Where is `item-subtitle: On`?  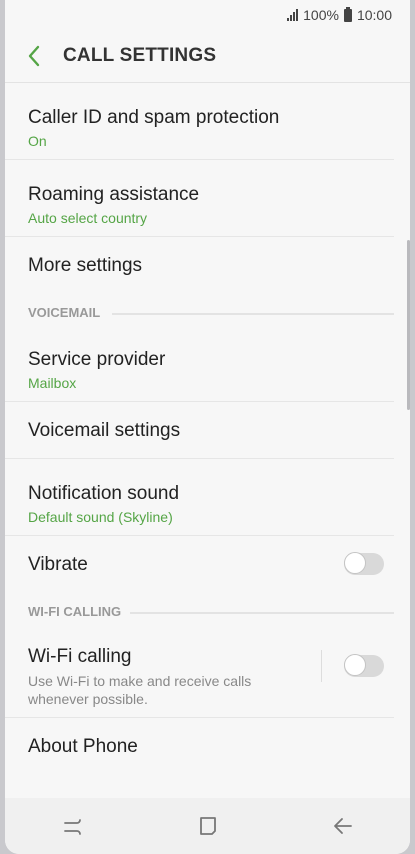
item-subtitle: On is located at coordinates (37, 141).